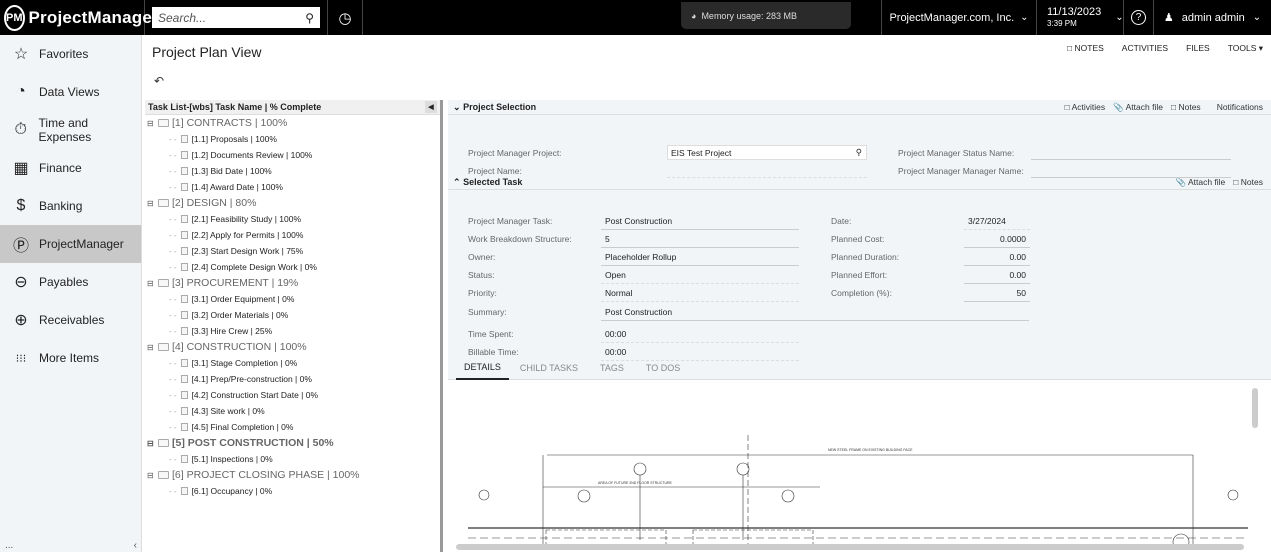 The width and height of the screenshot is (1271, 552). Describe the element at coordinates (228, 411) in the screenshot. I see `tree-item-label: [4.3] Site work | 0%` at that location.